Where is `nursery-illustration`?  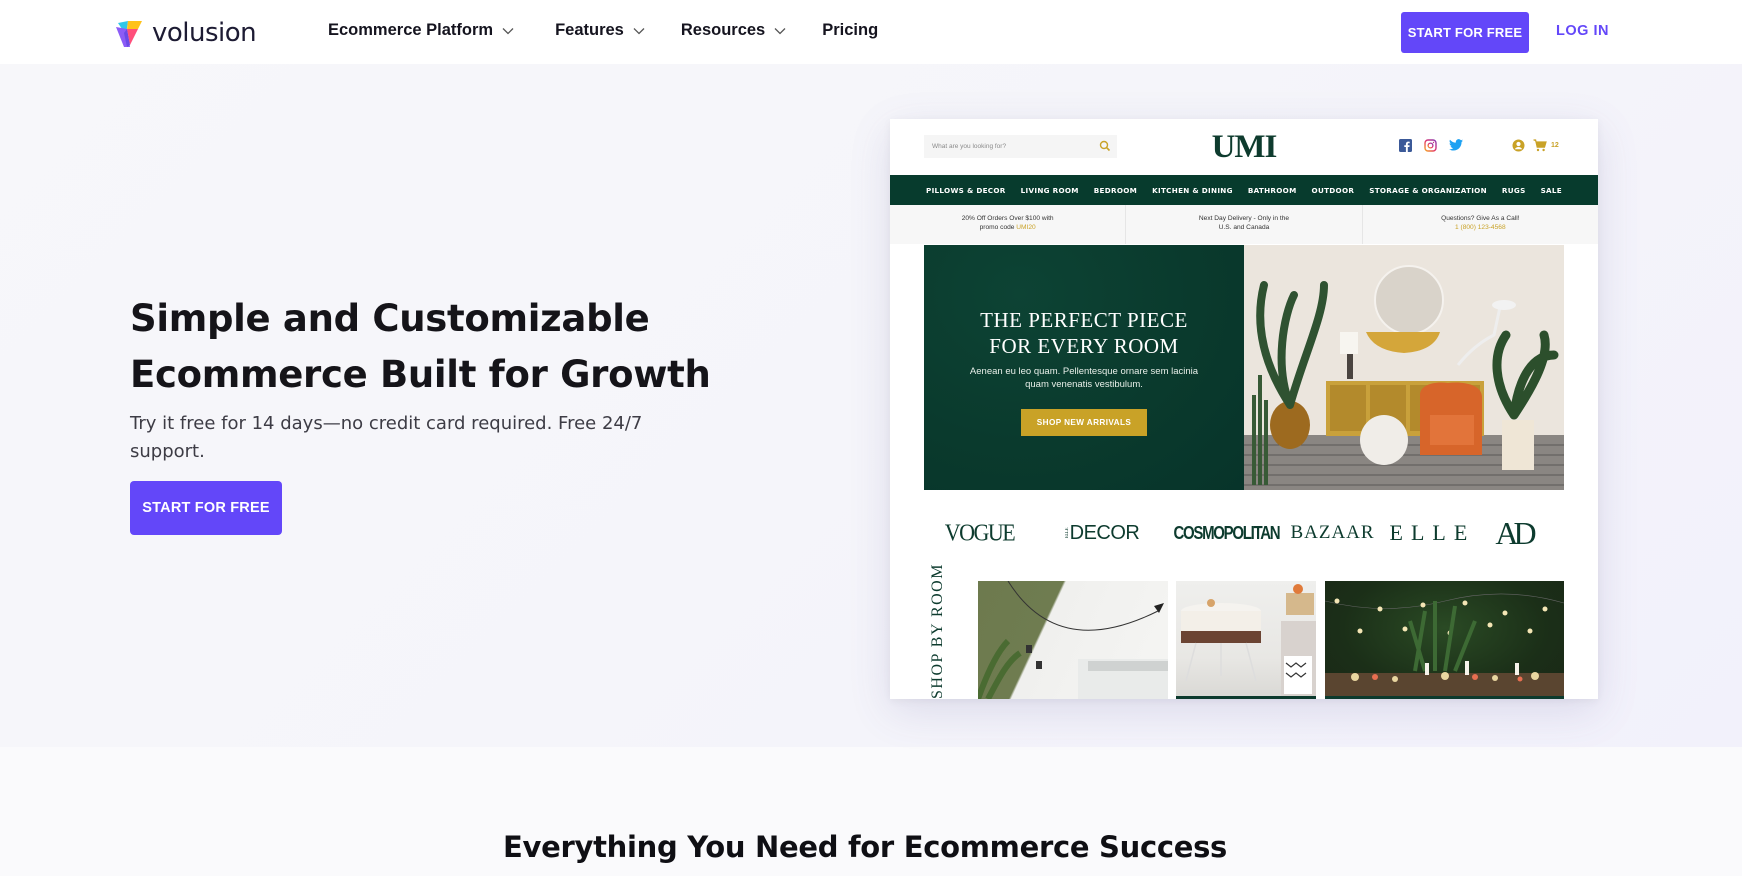 nursery-illustration is located at coordinates (1248, 641).